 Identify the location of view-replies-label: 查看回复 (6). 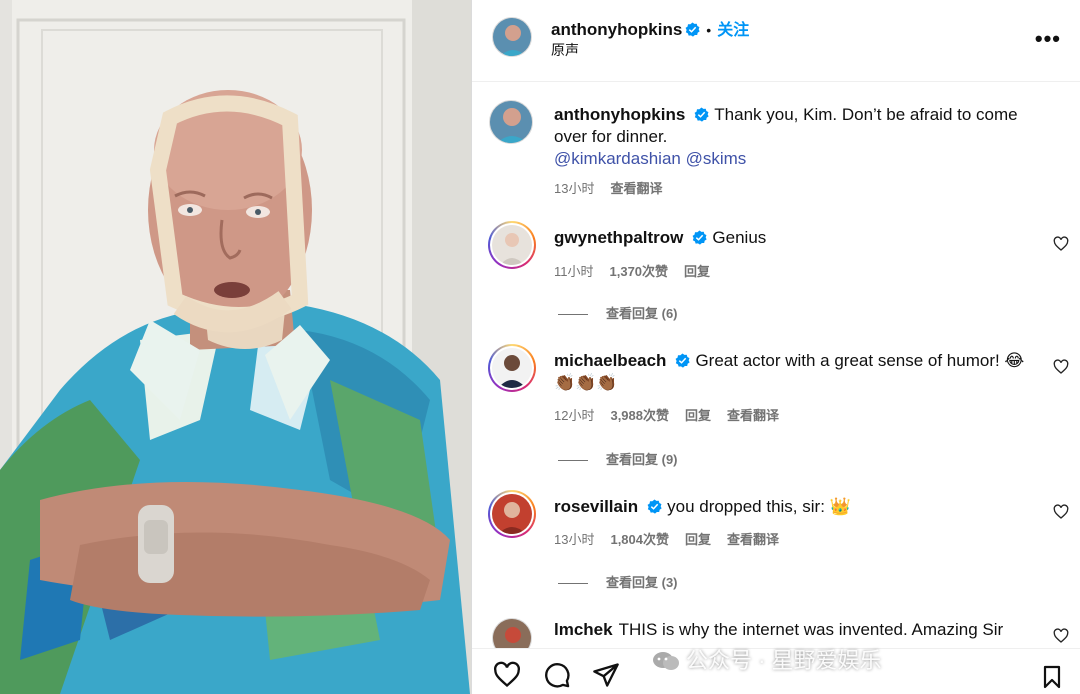
(642, 313).